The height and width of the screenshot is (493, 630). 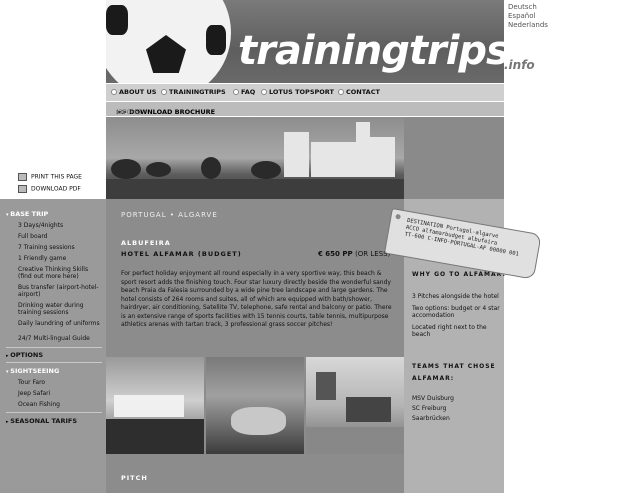 What do you see at coordinates (146, 243) in the screenshot?
I see `city-heading: ALBUFEIRA` at bounding box center [146, 243].